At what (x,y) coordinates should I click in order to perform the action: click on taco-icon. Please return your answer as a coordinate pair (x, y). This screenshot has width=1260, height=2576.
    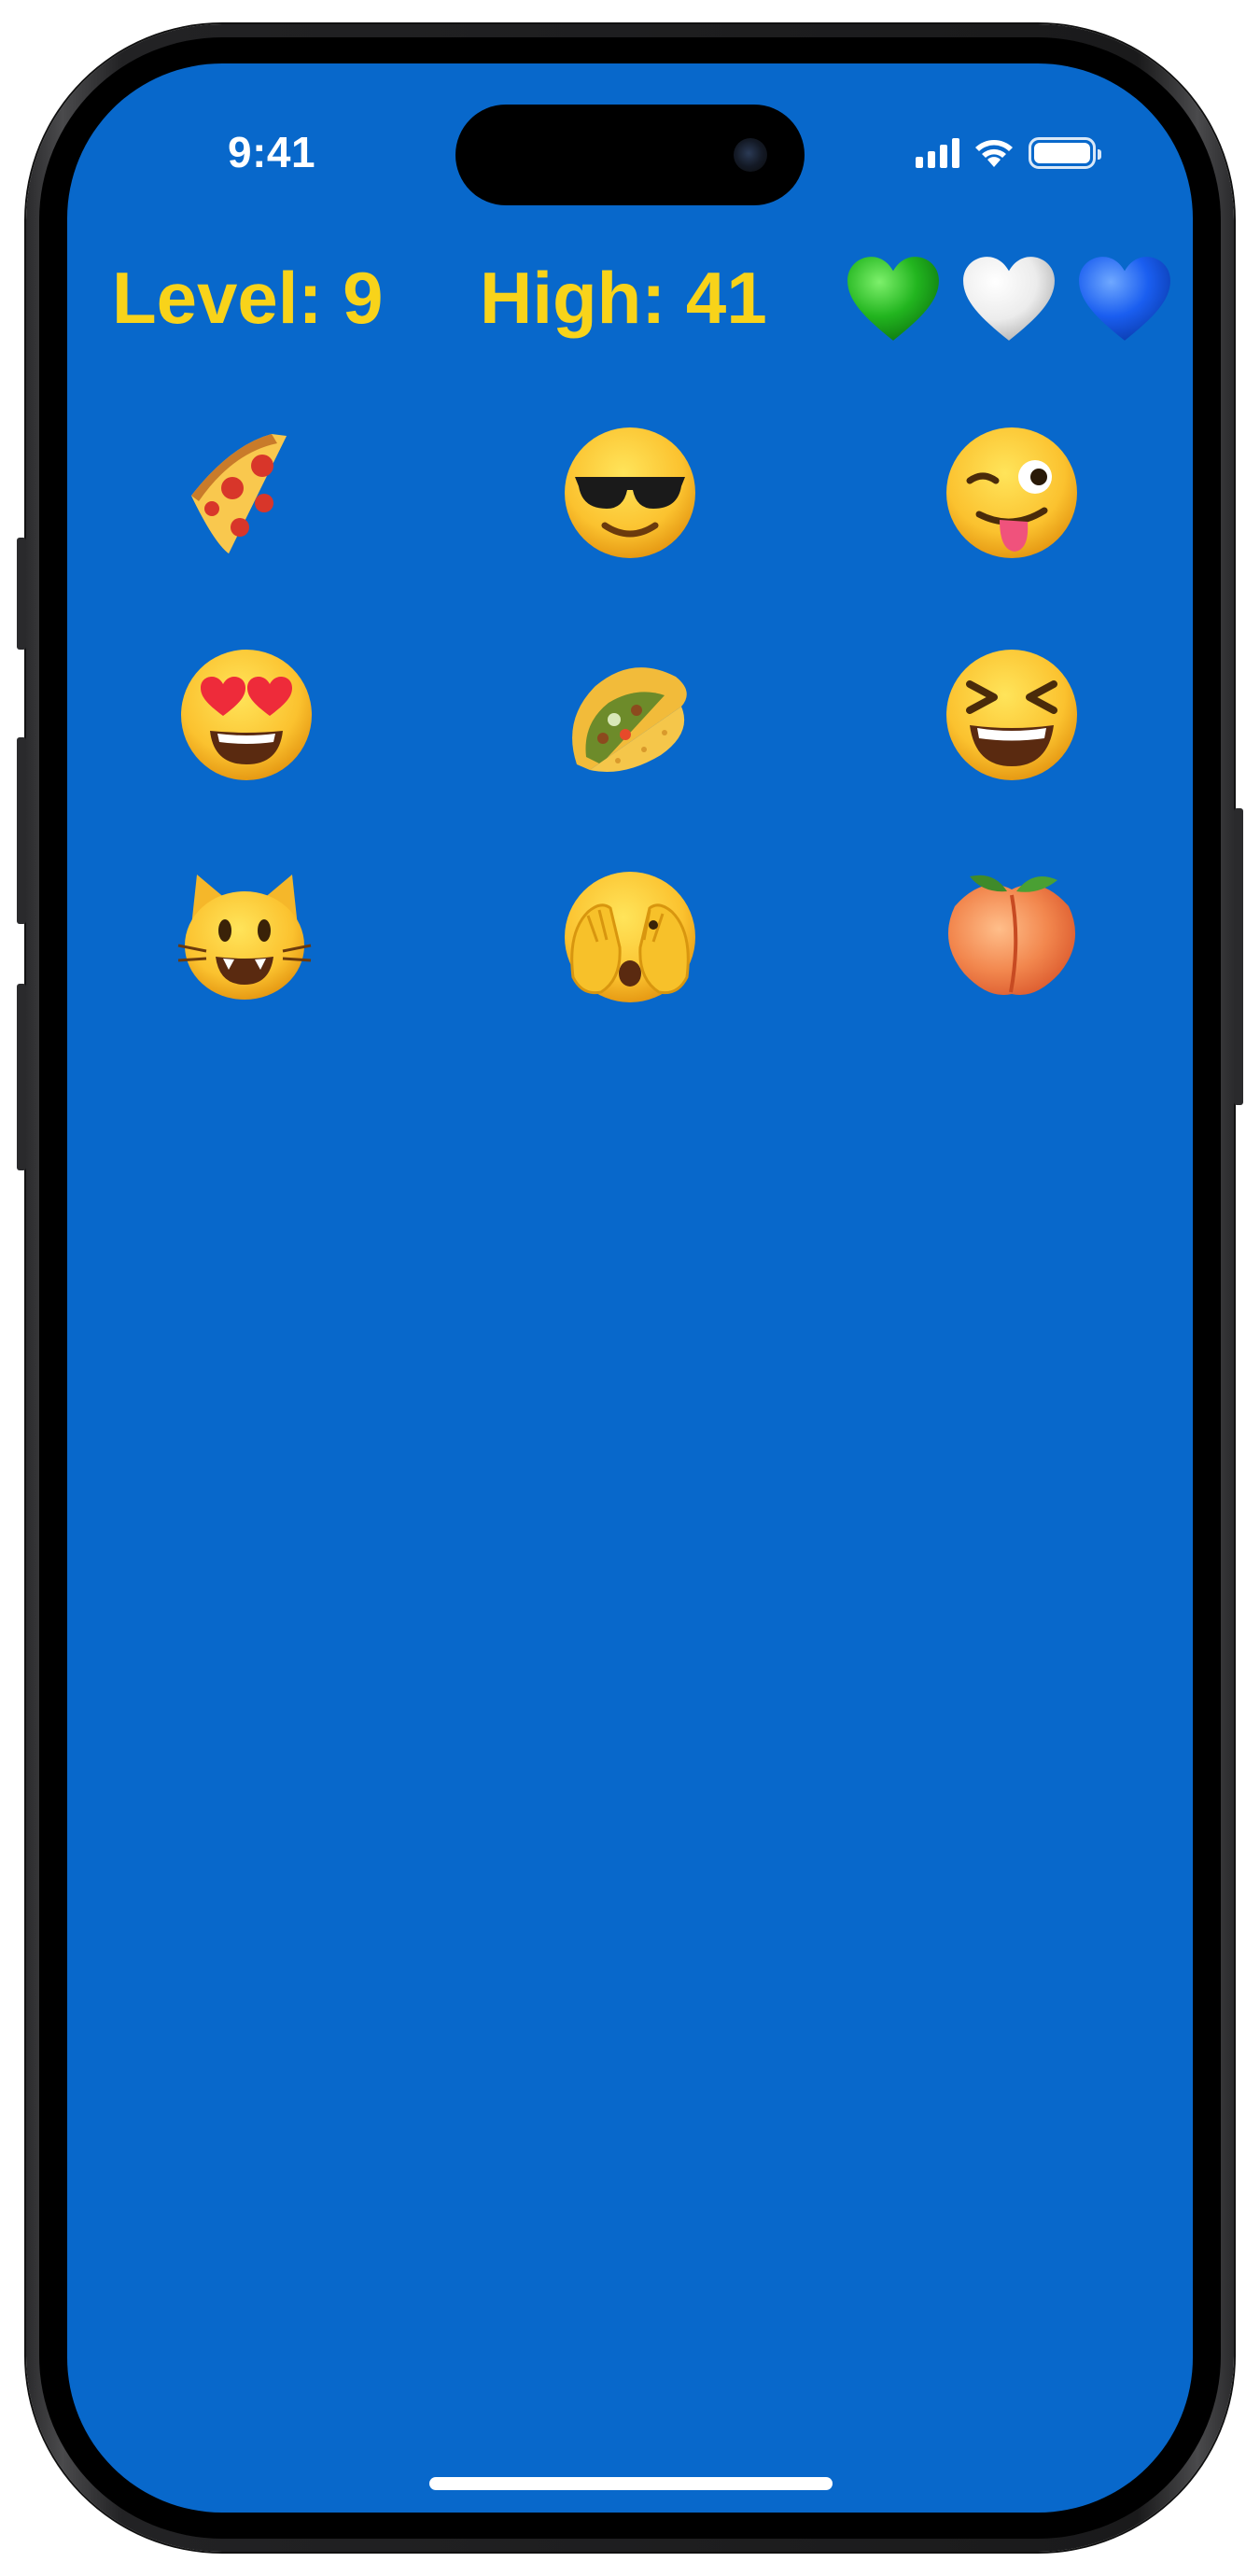
    Looking at the image, I should click on (628, 715).